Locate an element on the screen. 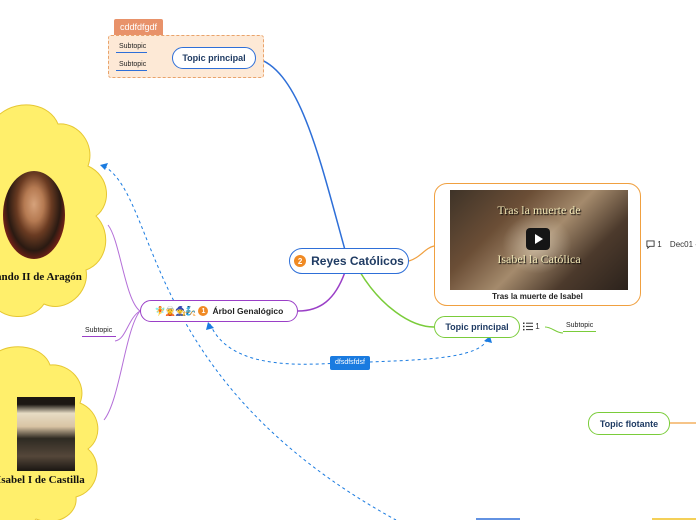 Image resolution: width=696 pixels, height=520 pixels. subtopic-right-label: Subtopic is located at coordinates (580, 325).